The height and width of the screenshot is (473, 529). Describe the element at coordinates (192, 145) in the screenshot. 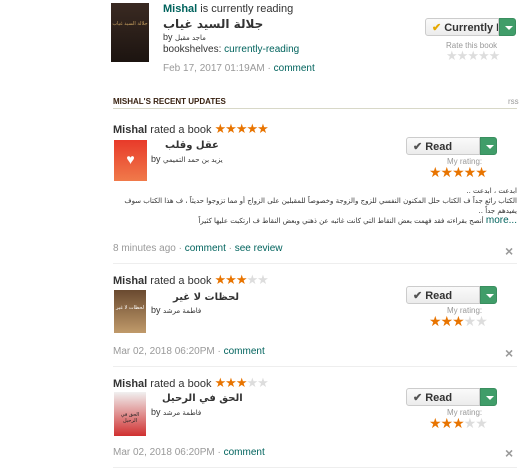

I see `book-title-1: عقل وقلب` at that location.